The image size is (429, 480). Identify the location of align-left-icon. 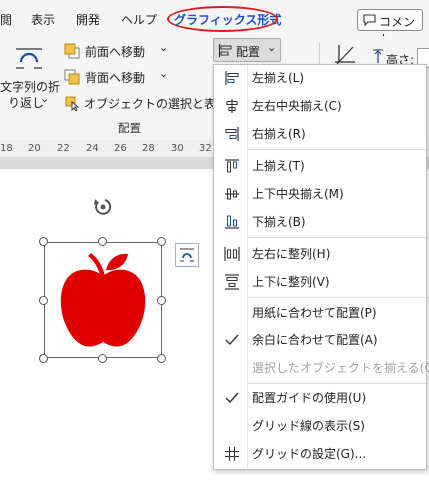
(232, 78).